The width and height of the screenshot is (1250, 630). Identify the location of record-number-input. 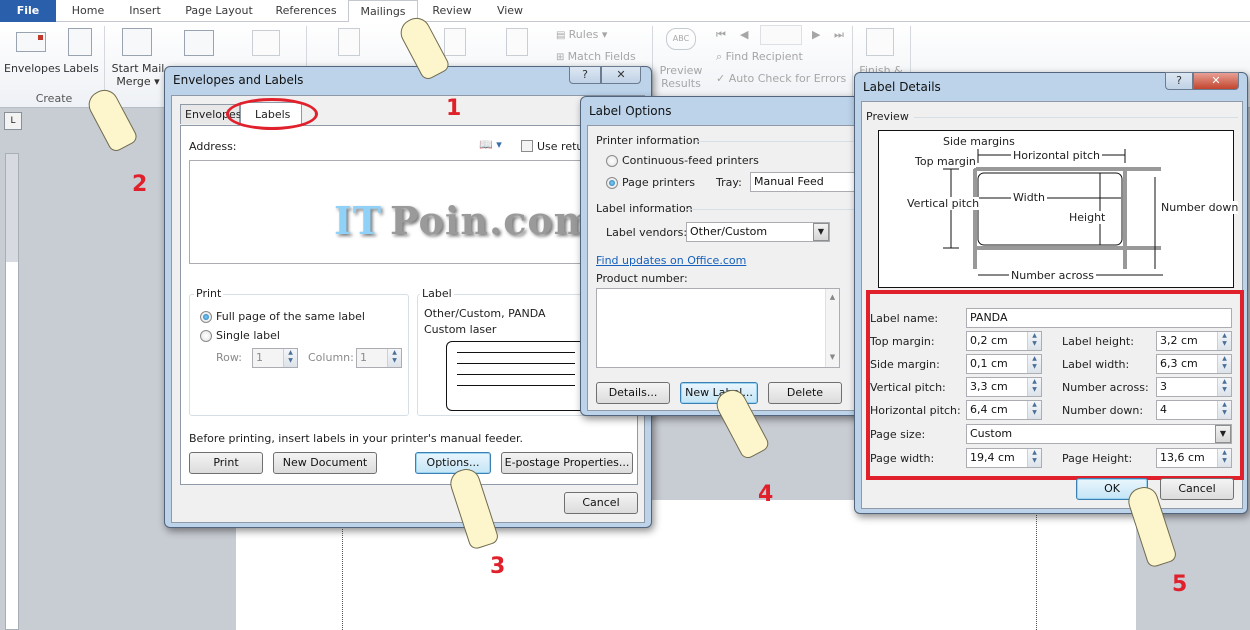
(781, 35).